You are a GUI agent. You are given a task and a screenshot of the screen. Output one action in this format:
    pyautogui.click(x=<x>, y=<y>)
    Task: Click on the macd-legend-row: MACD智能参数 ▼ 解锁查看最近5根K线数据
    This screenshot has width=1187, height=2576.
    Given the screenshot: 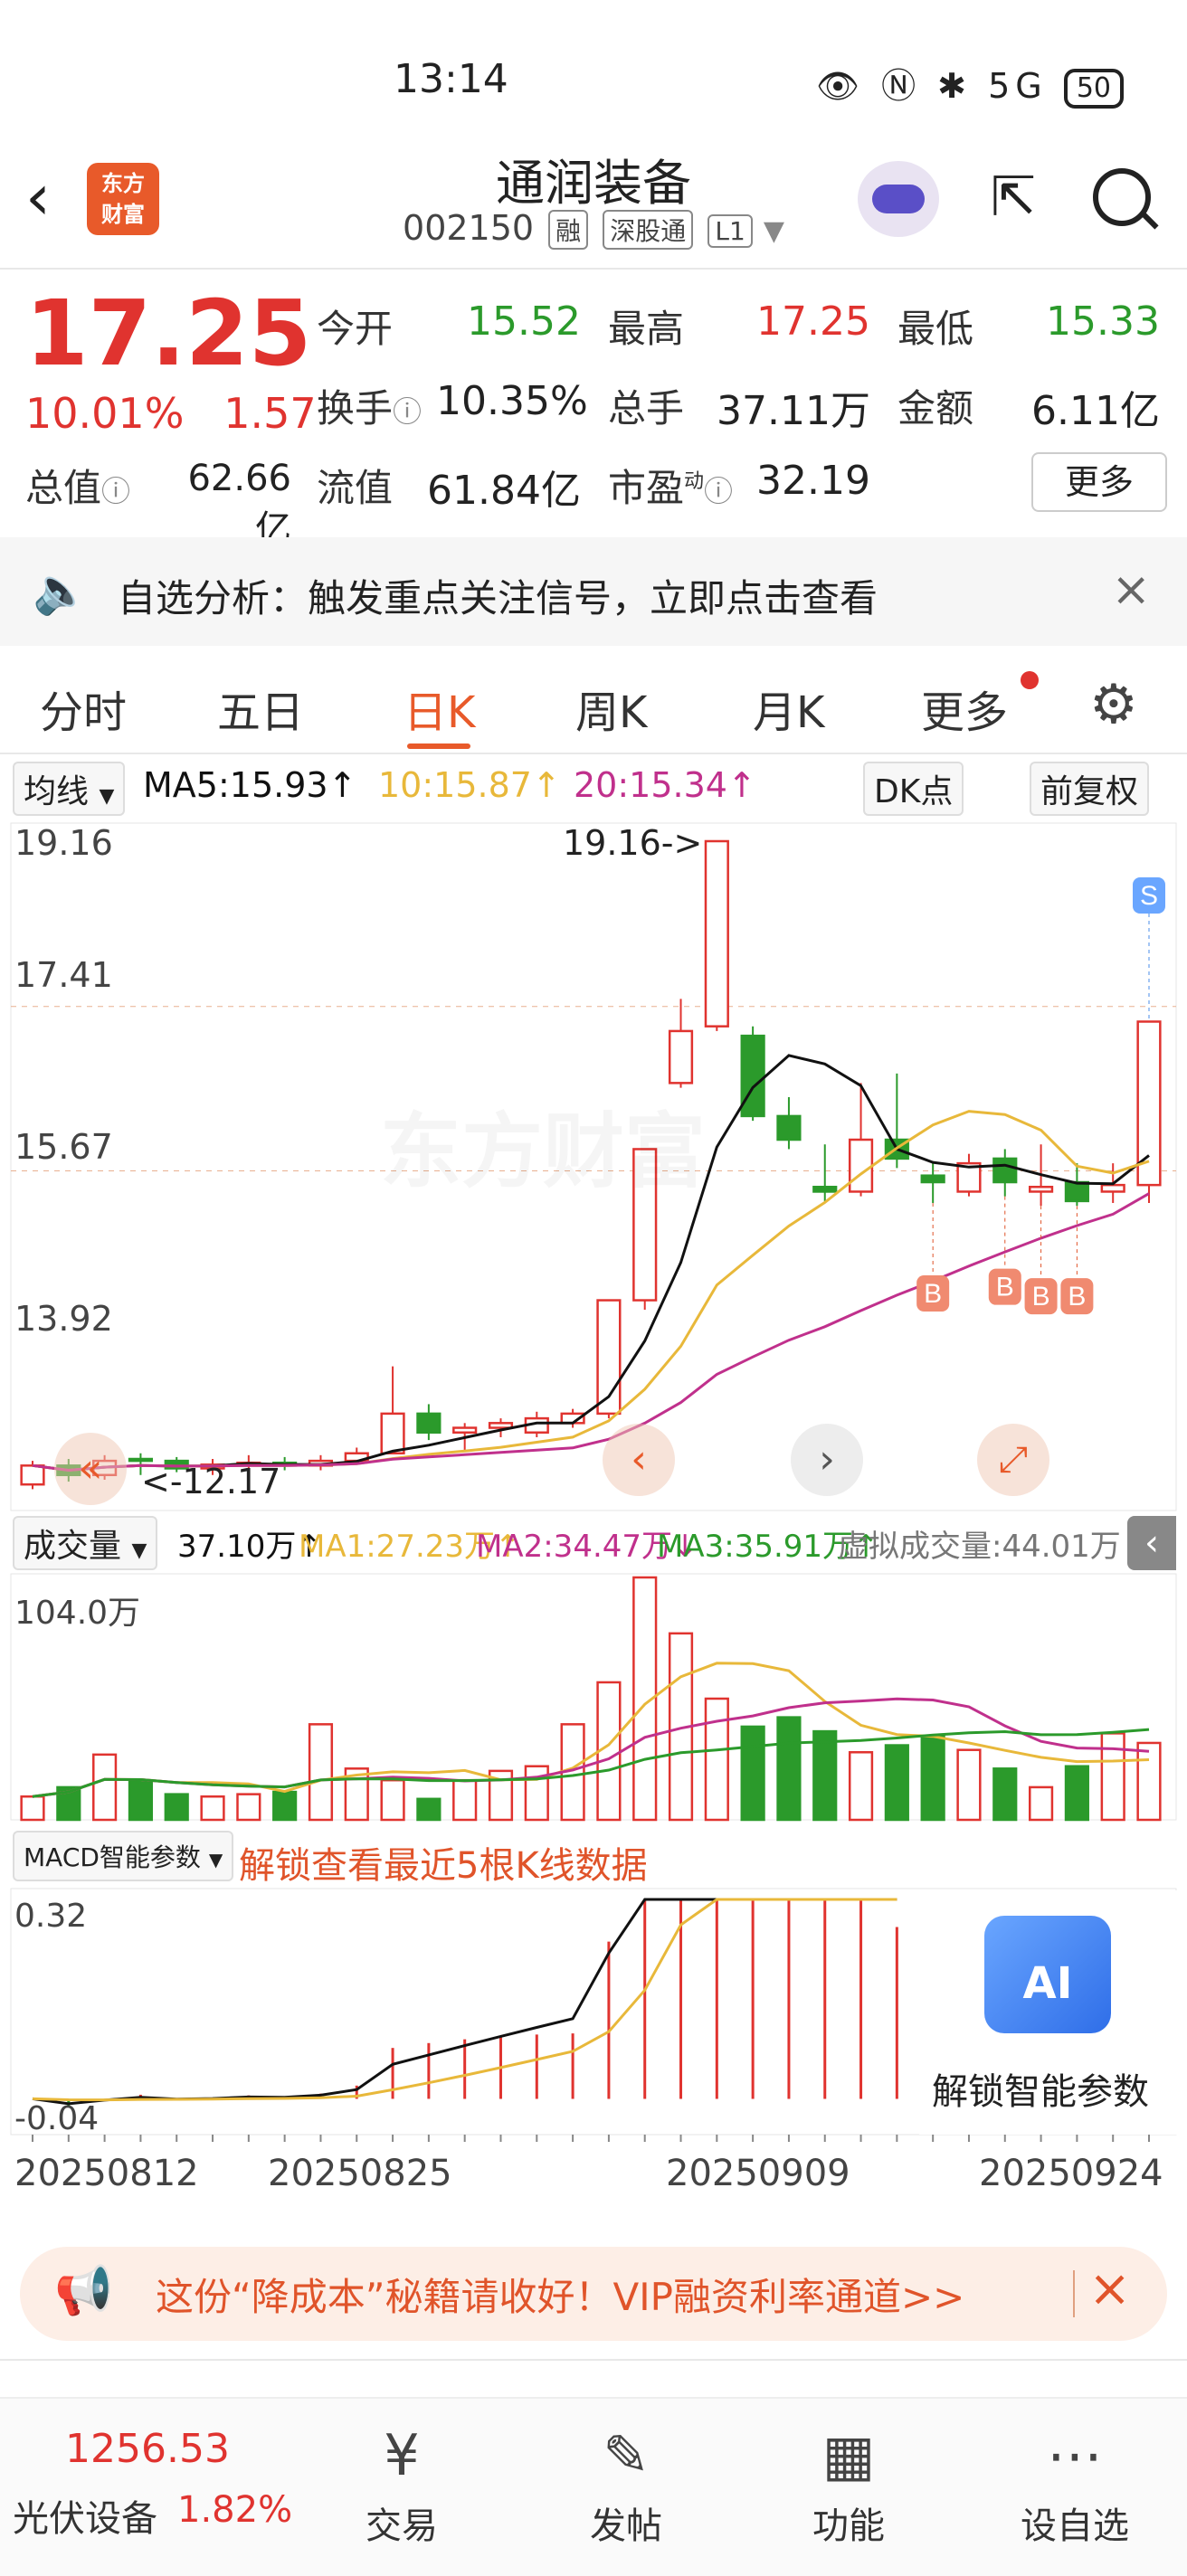 What is the action you would take?
    pyautogui.click(x=593, y=1859)
    